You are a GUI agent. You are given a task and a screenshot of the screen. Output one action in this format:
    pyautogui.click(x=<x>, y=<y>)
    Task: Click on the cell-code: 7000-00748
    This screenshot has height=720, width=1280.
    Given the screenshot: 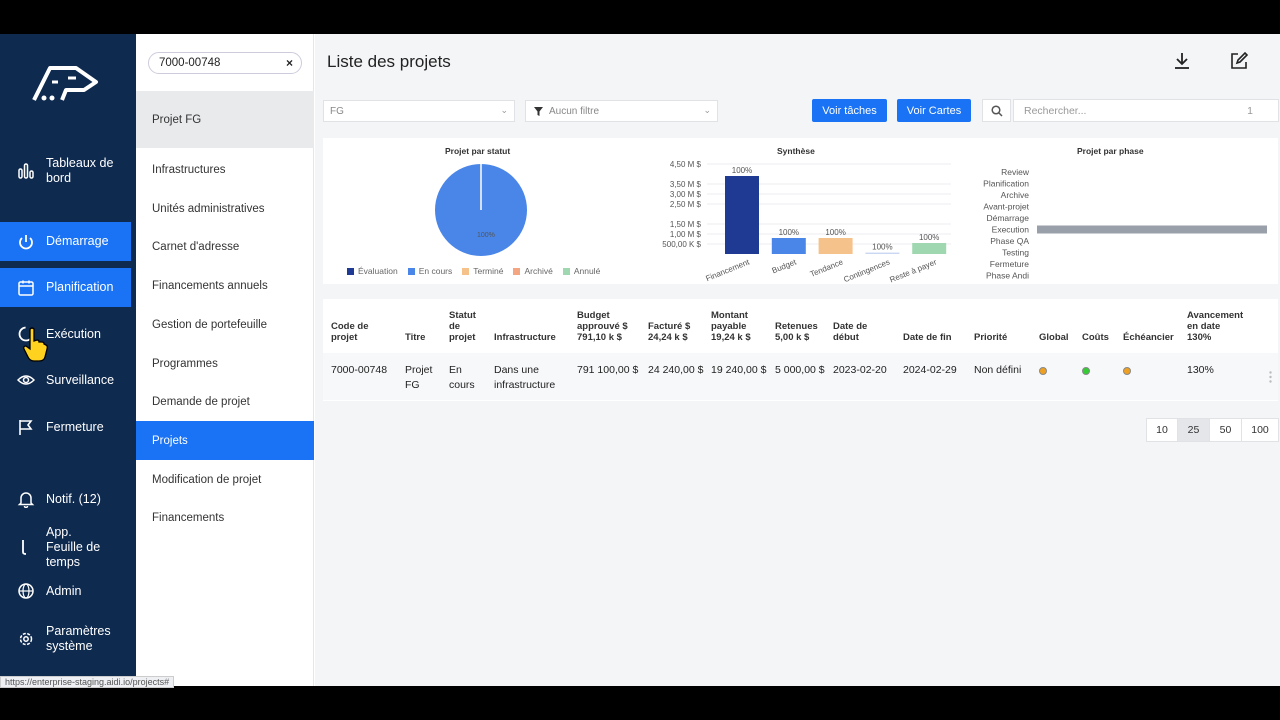 What is the action you would take?
    pyautogui.click(x=359, y=370)
    